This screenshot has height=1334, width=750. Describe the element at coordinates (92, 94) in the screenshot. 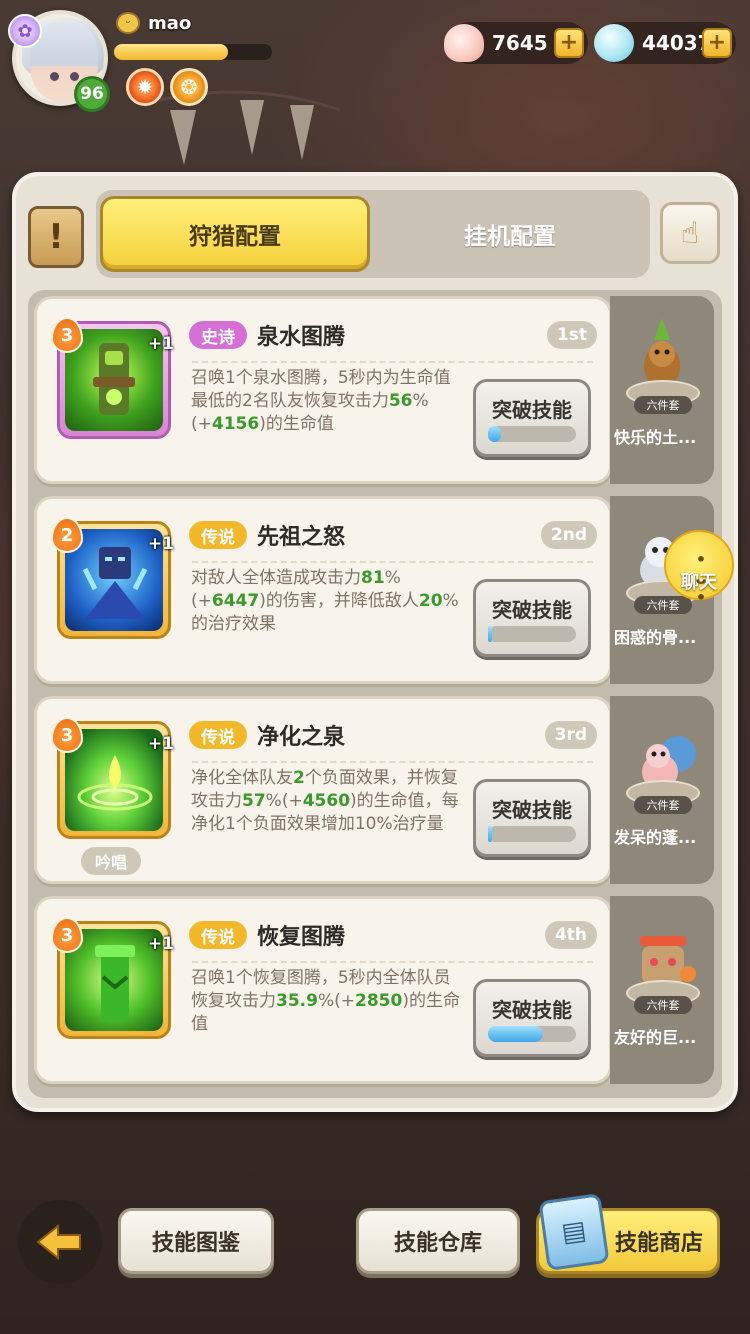

I see `player-level: 96` at that location.